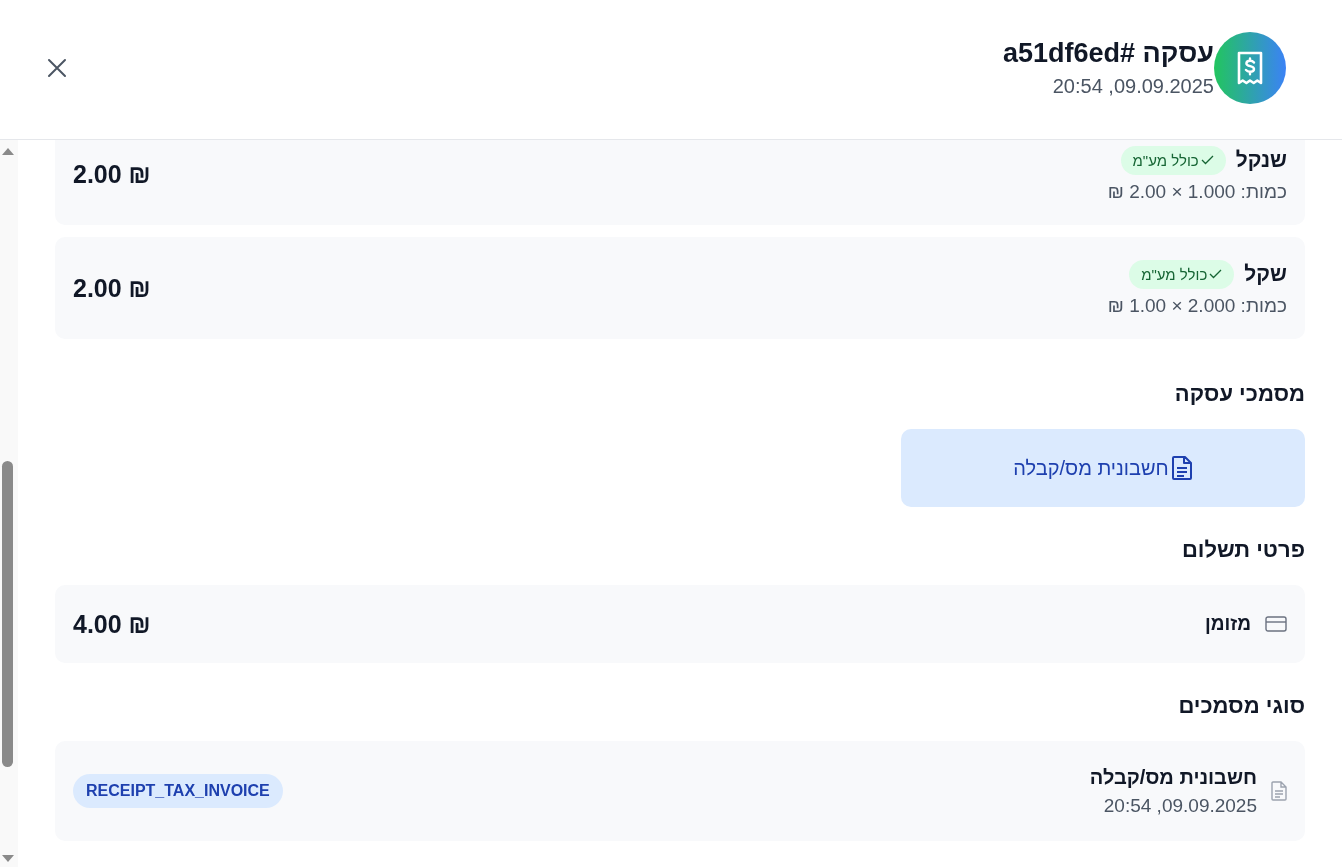  I want to click on section-title: פרטי תשלום, so click(1242, 550).